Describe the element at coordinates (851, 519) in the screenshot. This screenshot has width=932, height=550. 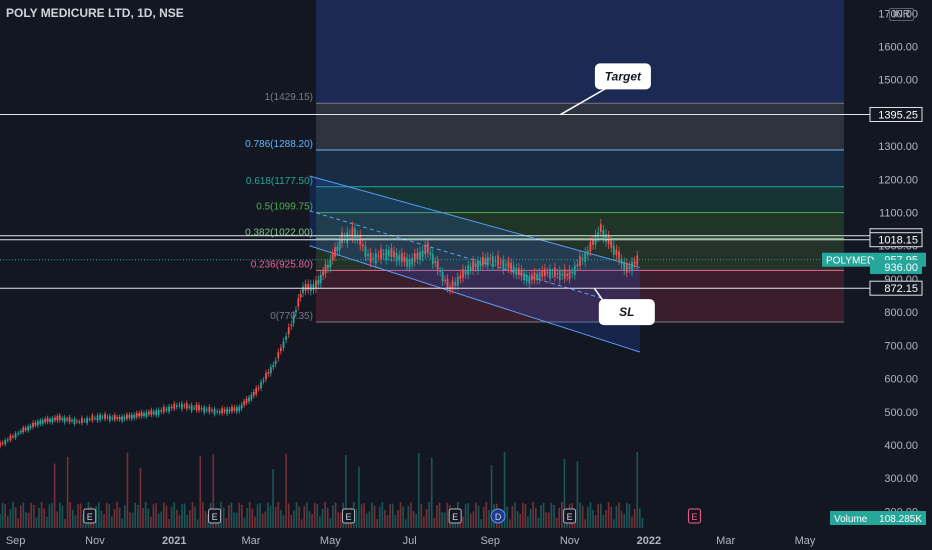
I see `volume-name: Volume` at that location.